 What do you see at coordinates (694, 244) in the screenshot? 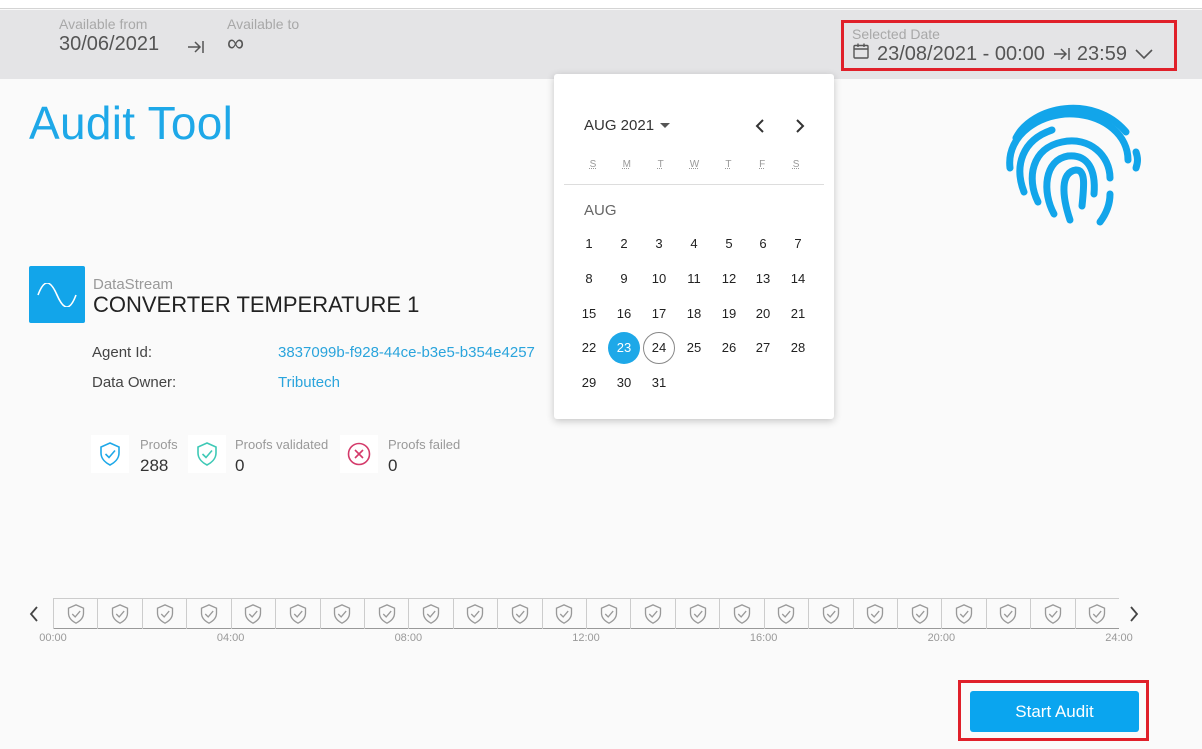
I see `calendar-day: 4` at bounding box center [694, 244].